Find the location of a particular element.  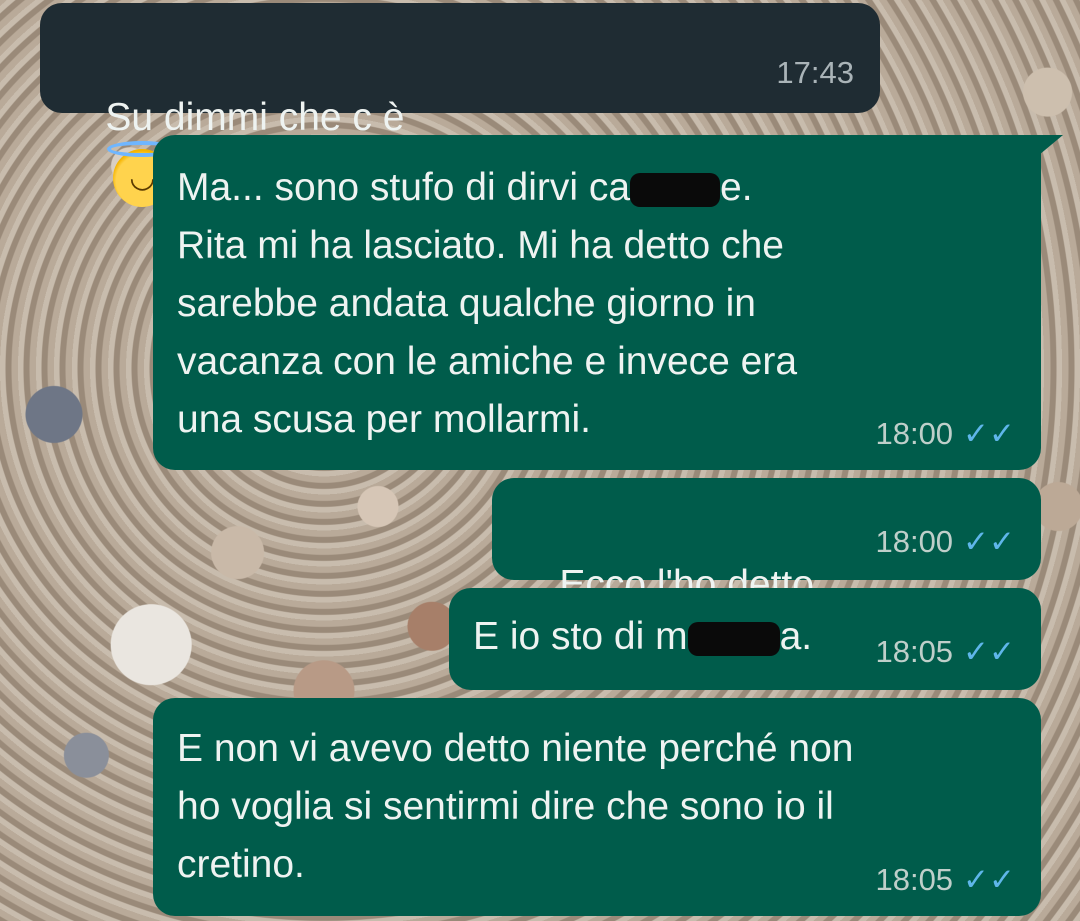

message-text: Ma... sono stufo di dirvi ca is located at coordinates (404, 187).